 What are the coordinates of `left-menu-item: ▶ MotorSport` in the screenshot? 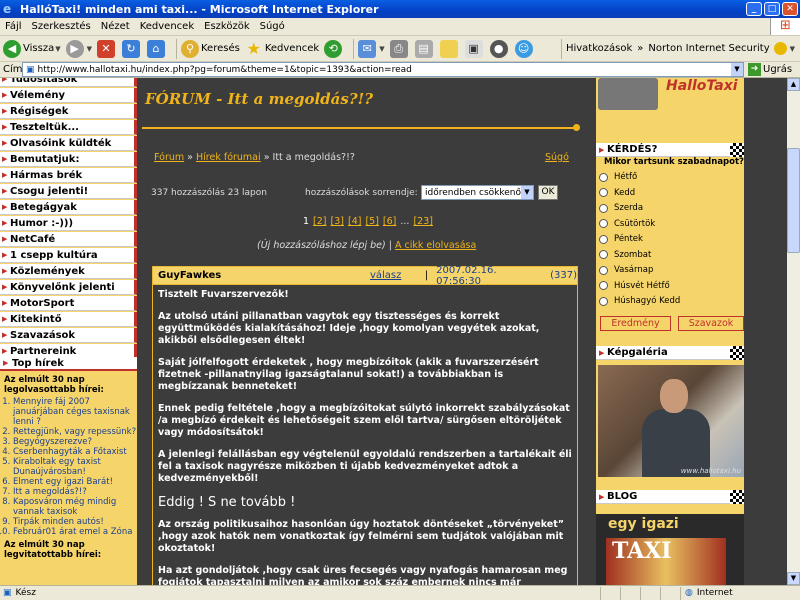 It's located at (68, 303).